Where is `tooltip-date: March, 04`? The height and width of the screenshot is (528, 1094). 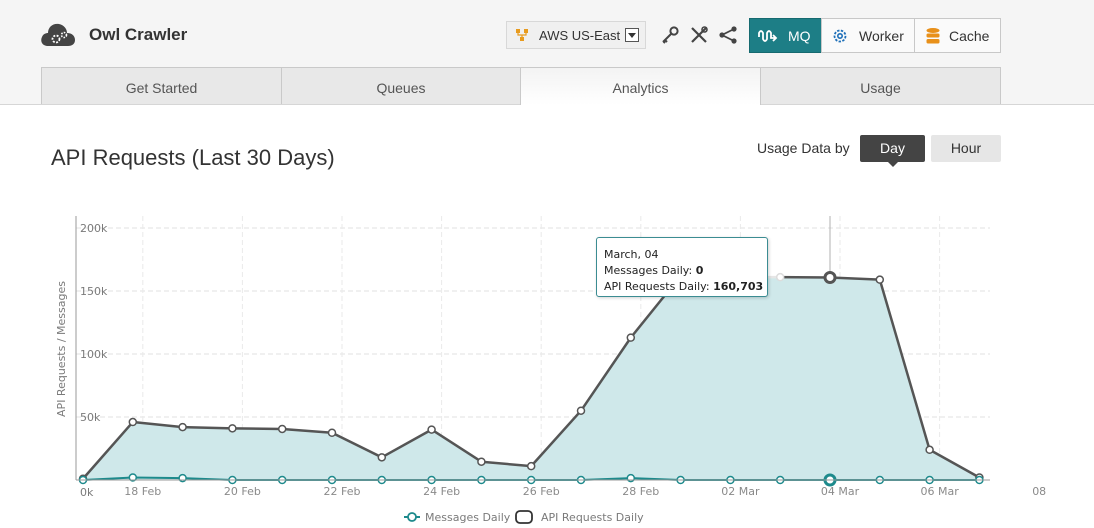
tooltip-date: March, 04 is located at coordinates (631, 254).